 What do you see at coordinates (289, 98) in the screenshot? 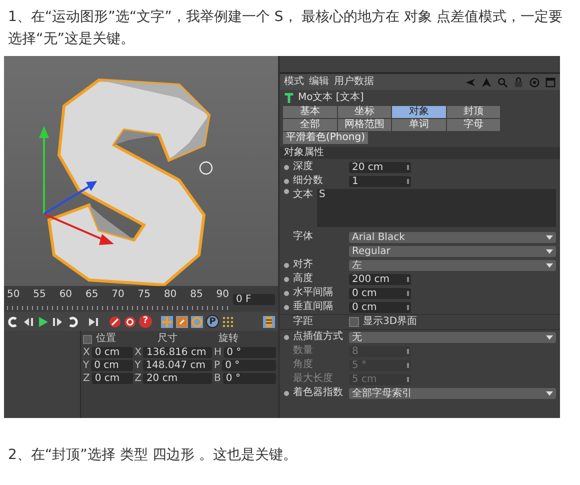
I see `text-object-icon` at bounding box center [289, 98].